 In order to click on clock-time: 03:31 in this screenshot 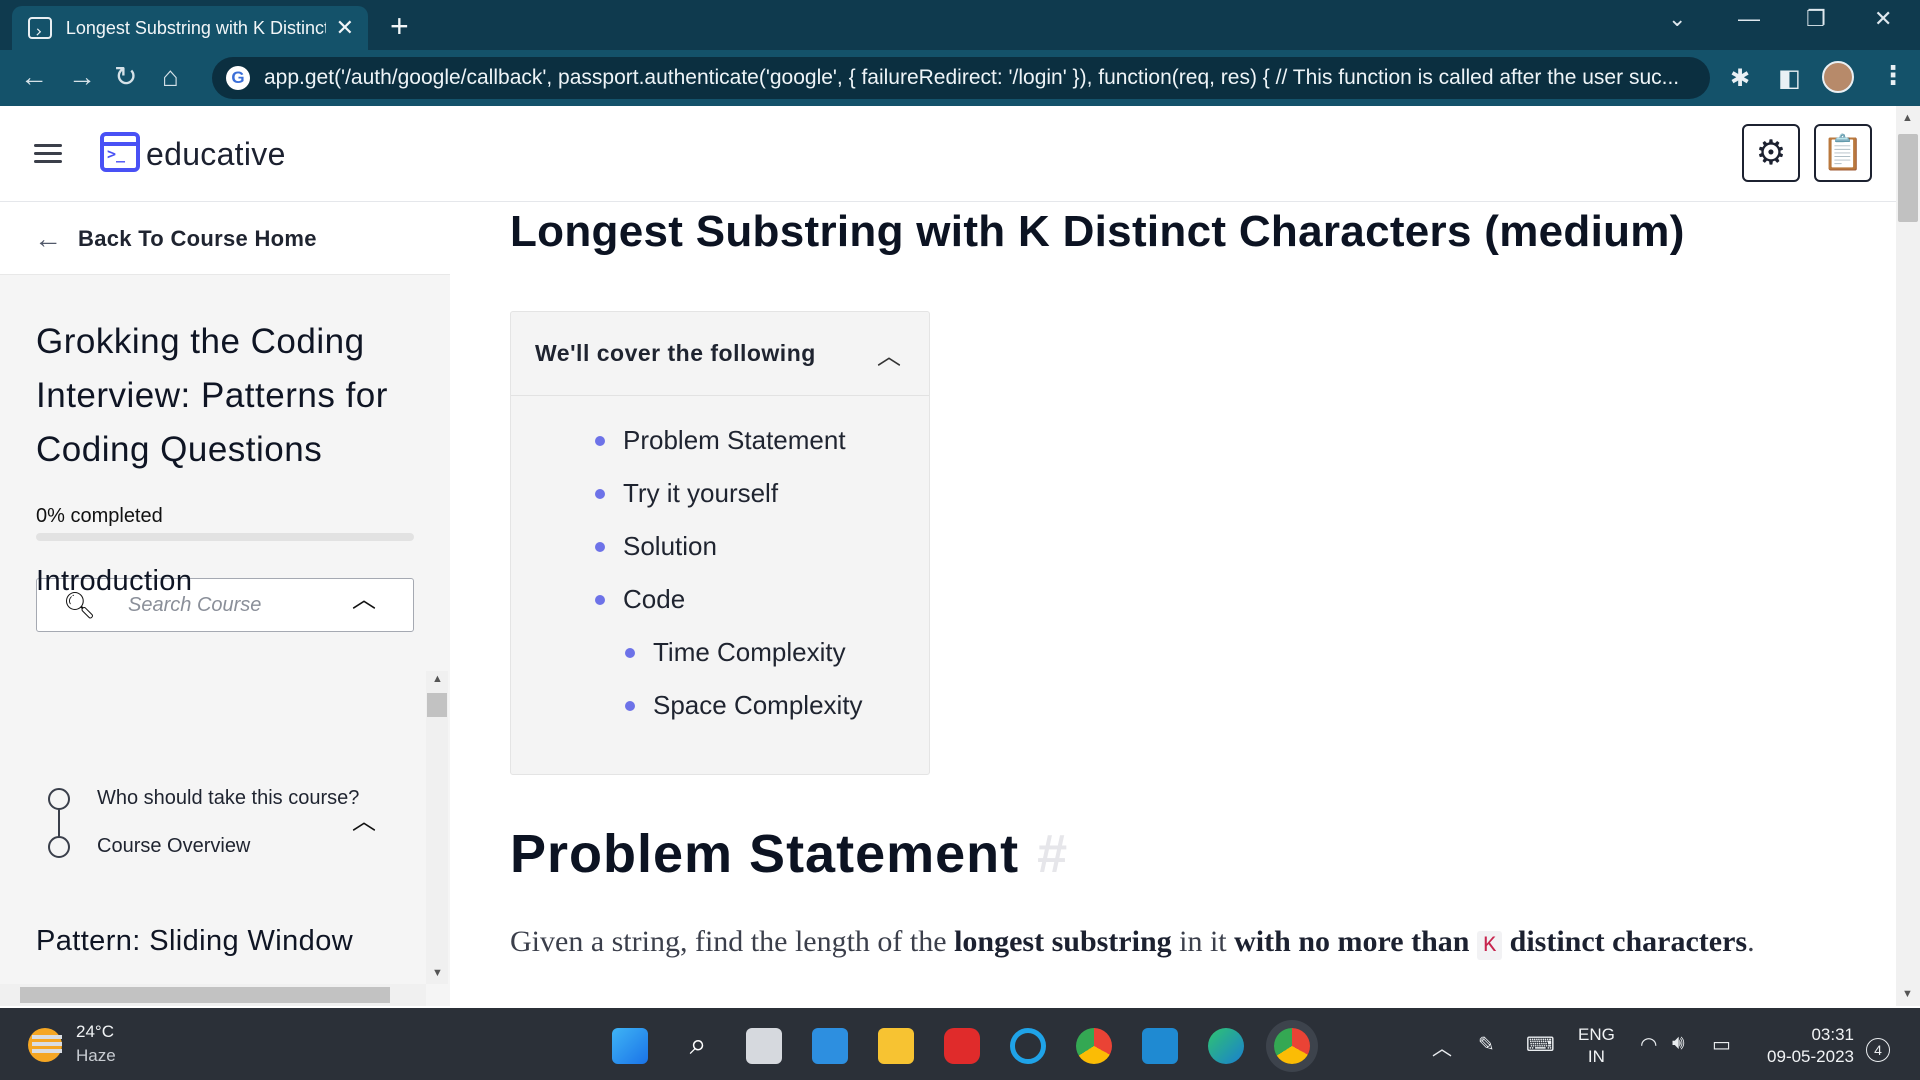, I will do `click(1832, 1034)`.